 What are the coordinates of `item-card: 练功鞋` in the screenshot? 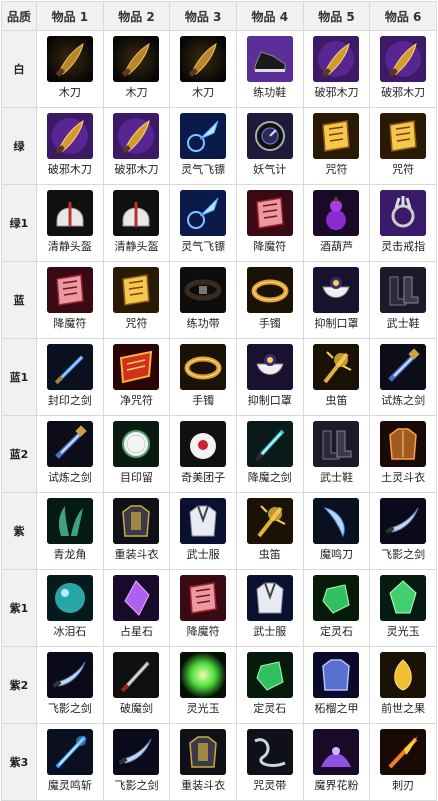 It's located at (270, 69).